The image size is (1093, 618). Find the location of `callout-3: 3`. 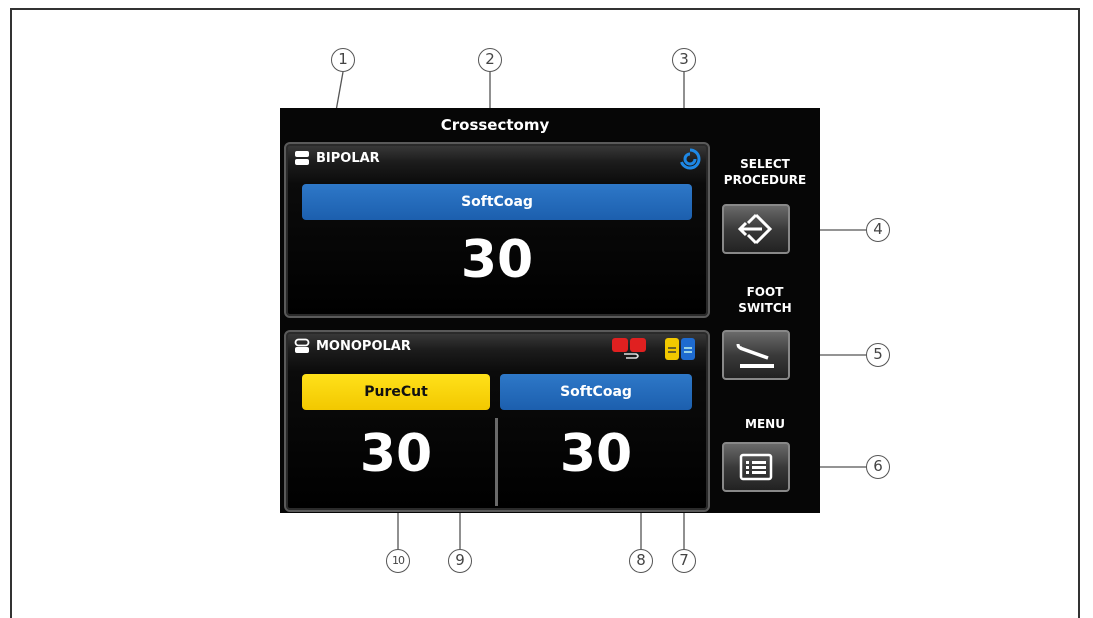

callout-3: 3 is located at coordinates (684, 60).